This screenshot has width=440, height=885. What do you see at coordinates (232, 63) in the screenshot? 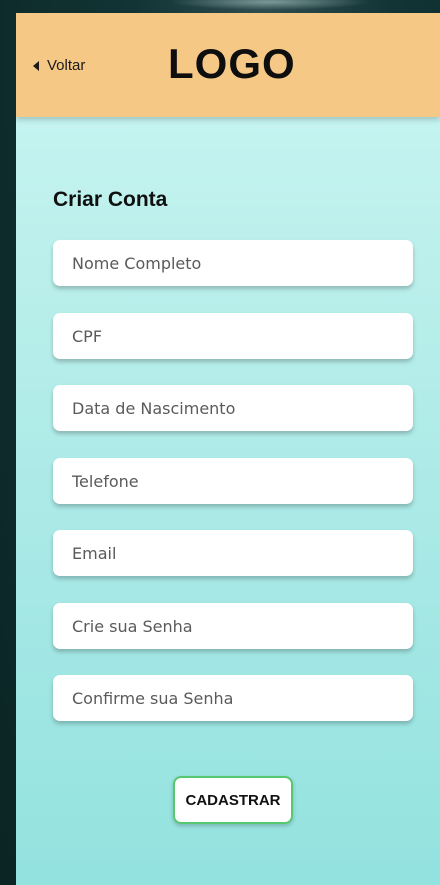
I see `logo: LOGO` at bounding box center [232, 63].